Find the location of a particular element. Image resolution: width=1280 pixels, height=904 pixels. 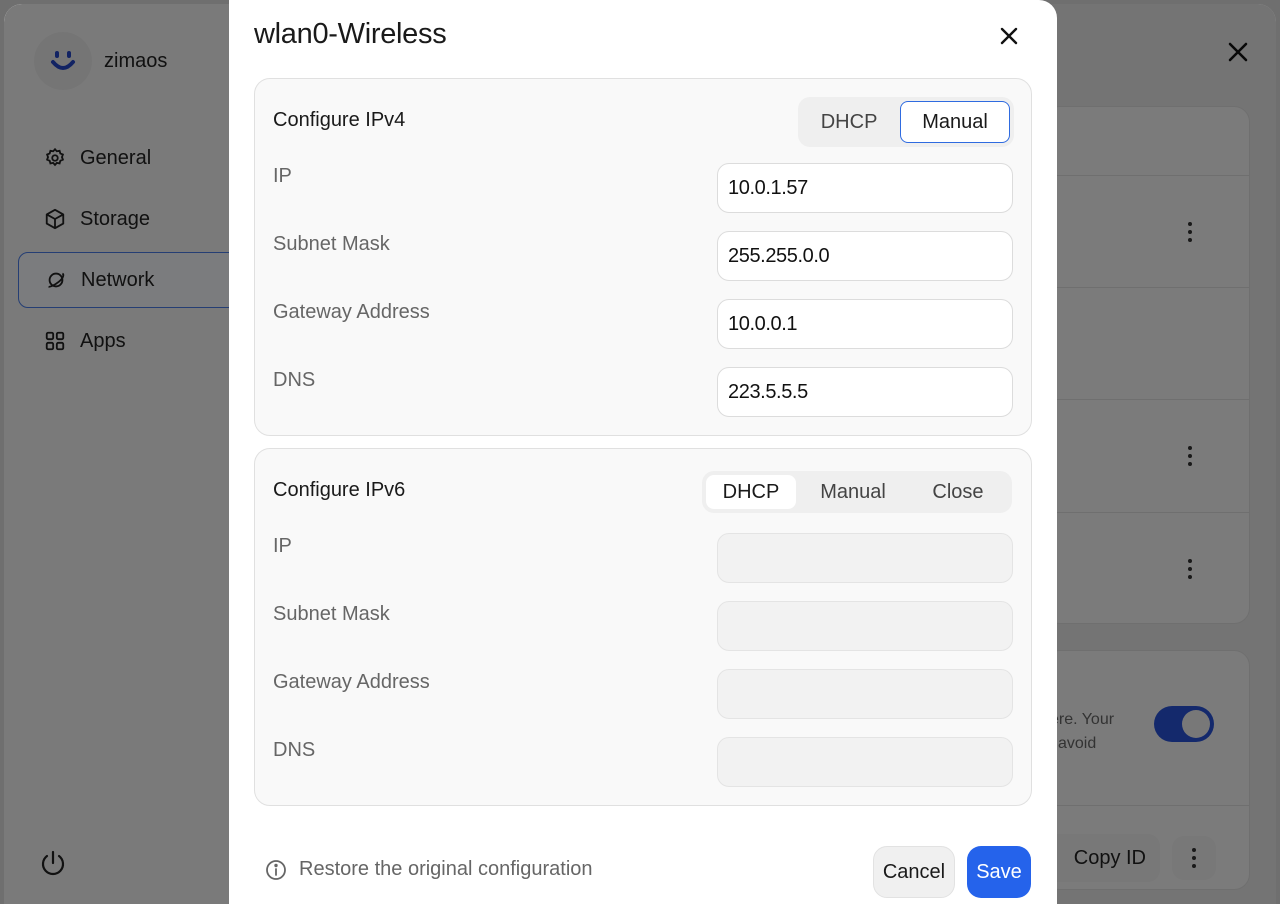

restore-label: Restore the original configuration is located at coordinates (446, 869).